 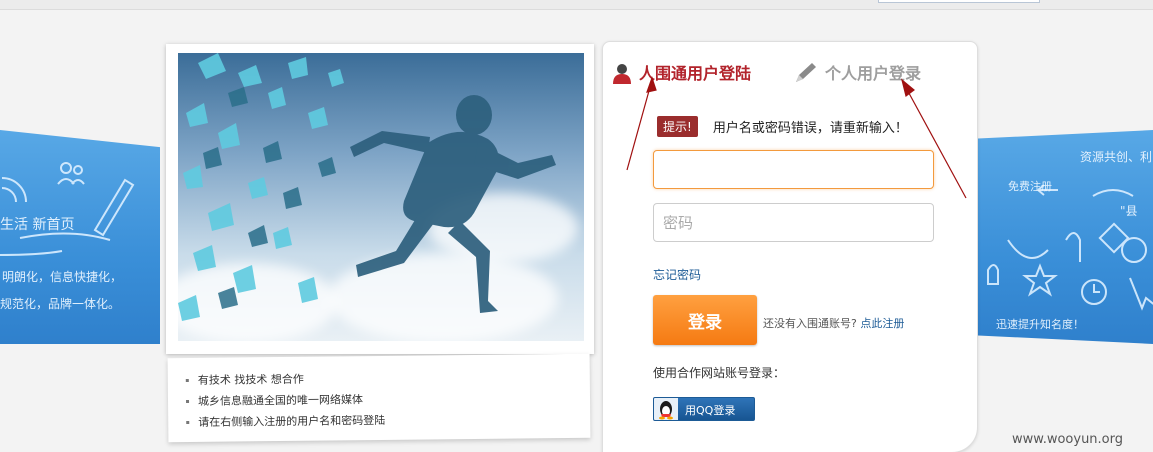 What do you see at coordinates (1116, 157) in the screenshot?
I see `right-banner-line1: 资源共创、利` at bounding box center [1116, 157].